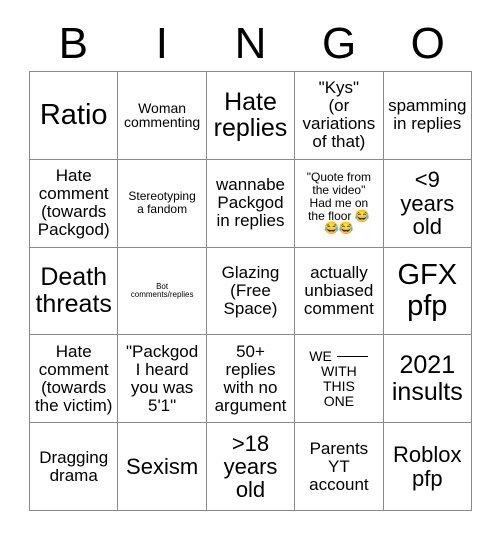 Image resolution: width=500 pixels, height=544 pixels. I want to click on bingo-cell-label: Ratio, so click(73, 115).